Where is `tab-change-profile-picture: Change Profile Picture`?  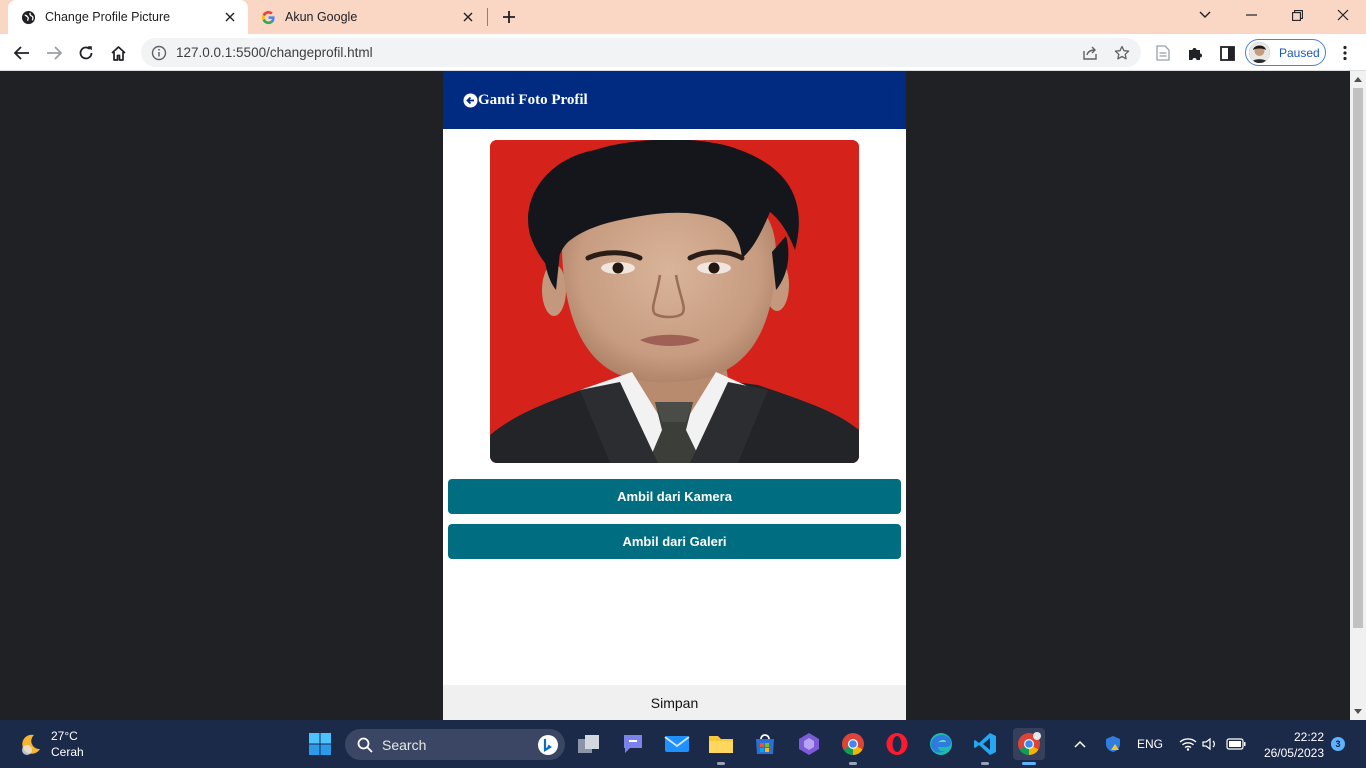 tab-change-profile-picture: Change Profile Picture is located at coordinates (128, 17).